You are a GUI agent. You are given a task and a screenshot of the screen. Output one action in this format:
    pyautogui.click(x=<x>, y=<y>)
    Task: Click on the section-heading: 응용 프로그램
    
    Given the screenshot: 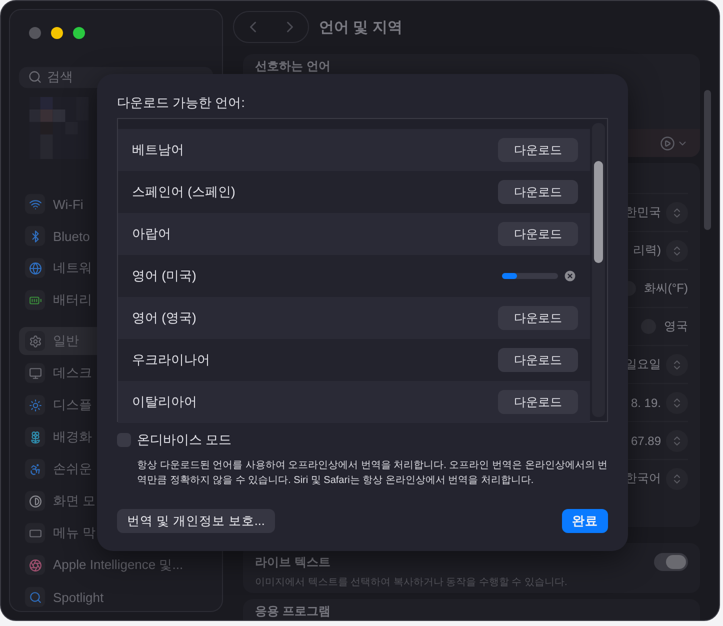 What is the action you would take?
    pyautogui.click(x=293, y=611)
    